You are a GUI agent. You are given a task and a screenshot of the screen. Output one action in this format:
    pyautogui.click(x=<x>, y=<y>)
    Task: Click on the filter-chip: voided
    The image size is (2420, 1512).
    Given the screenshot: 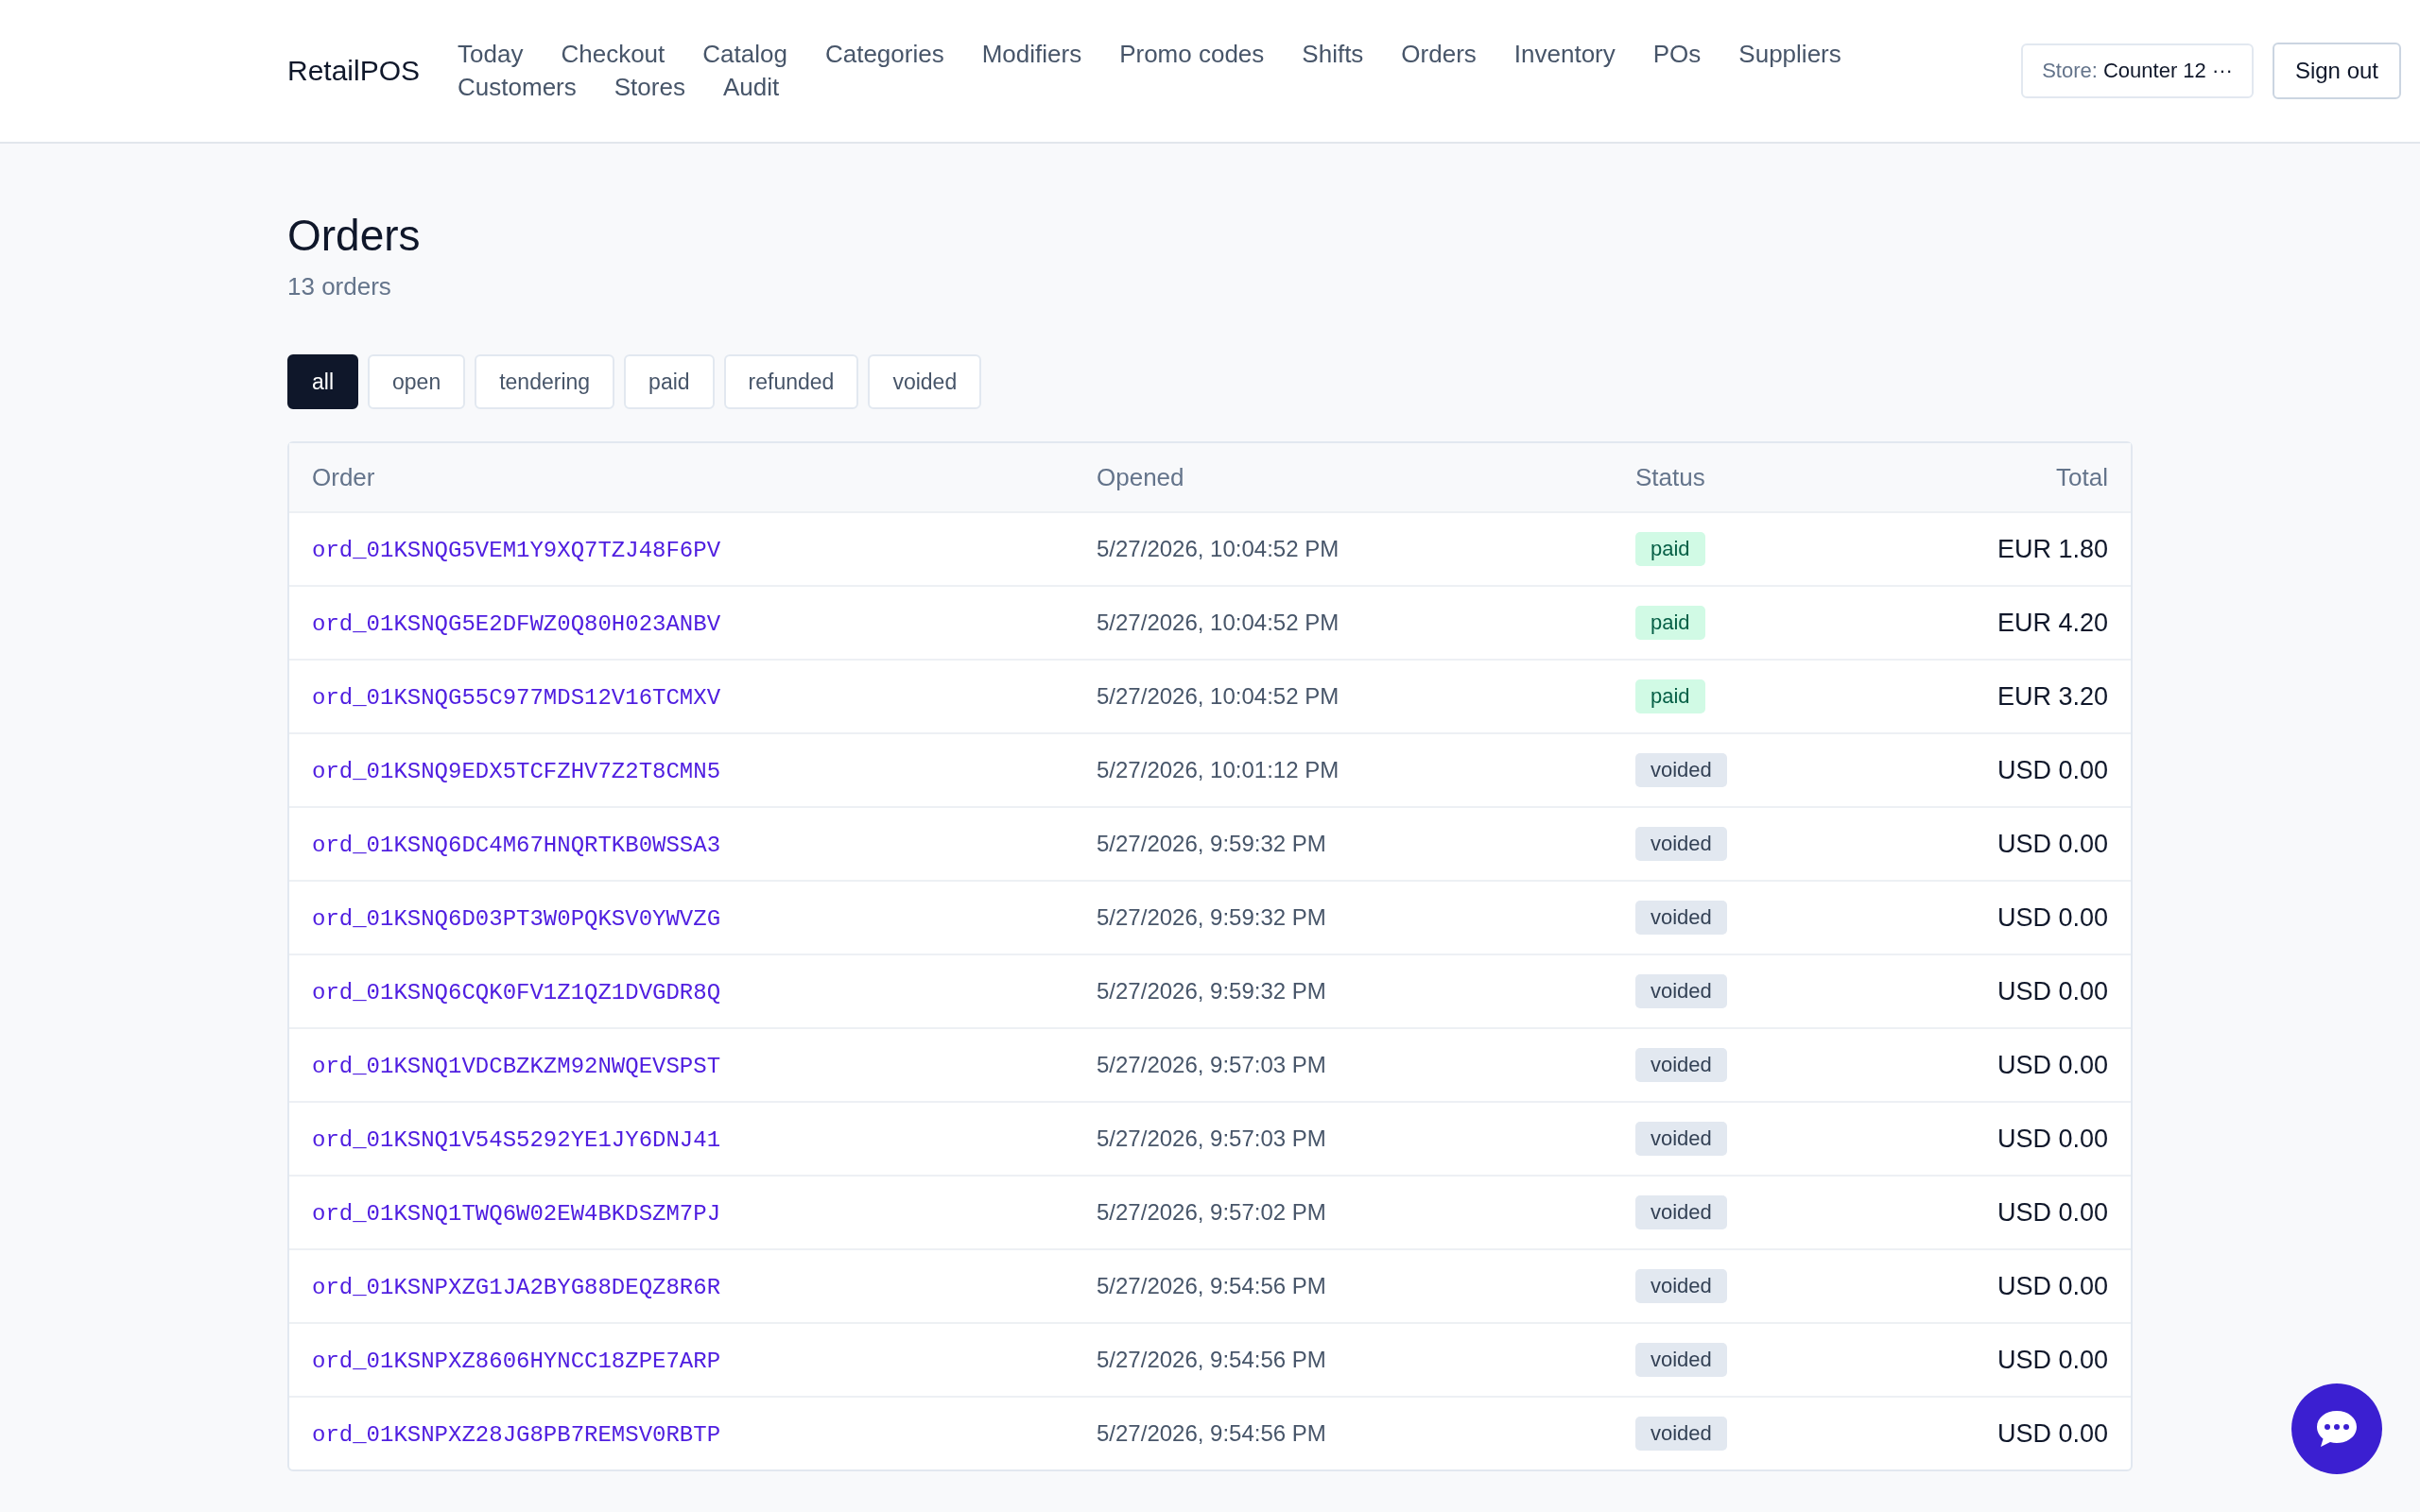 What is the action you would take?
    pyautogui.click(x=925, y=381)
    